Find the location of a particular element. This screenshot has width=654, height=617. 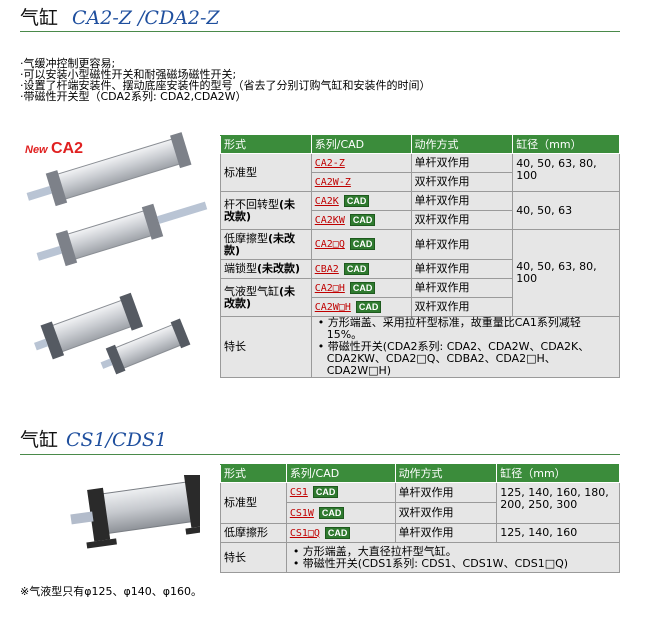

bore-cell: 40, 50, 63 is located at coordinates (566, 210).